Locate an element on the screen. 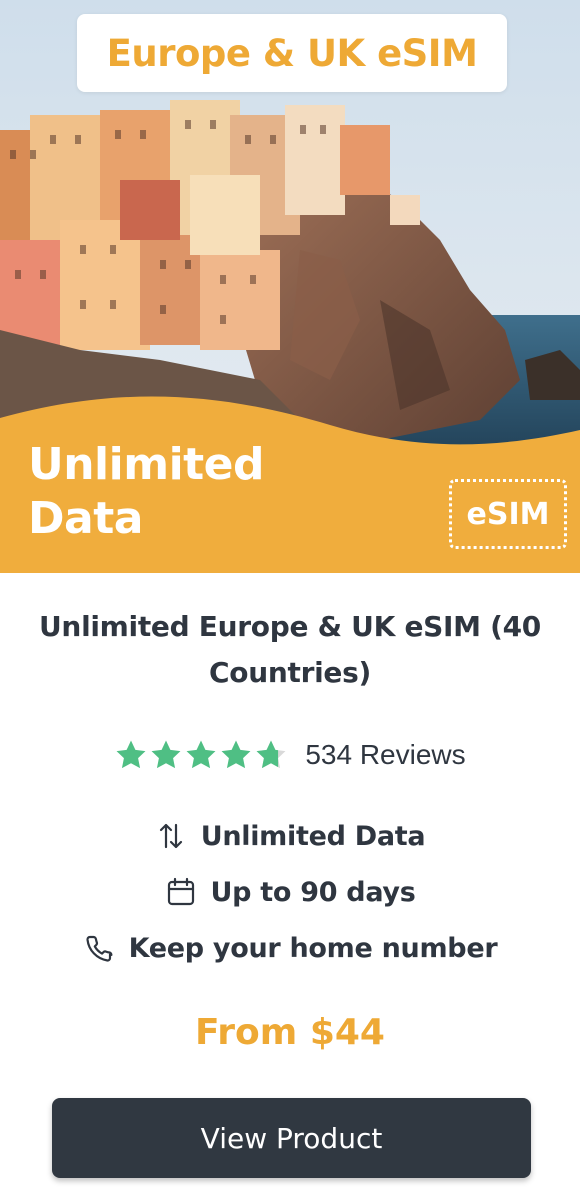  esim-badge-label: eSIM is located at coordinates (508, 514).